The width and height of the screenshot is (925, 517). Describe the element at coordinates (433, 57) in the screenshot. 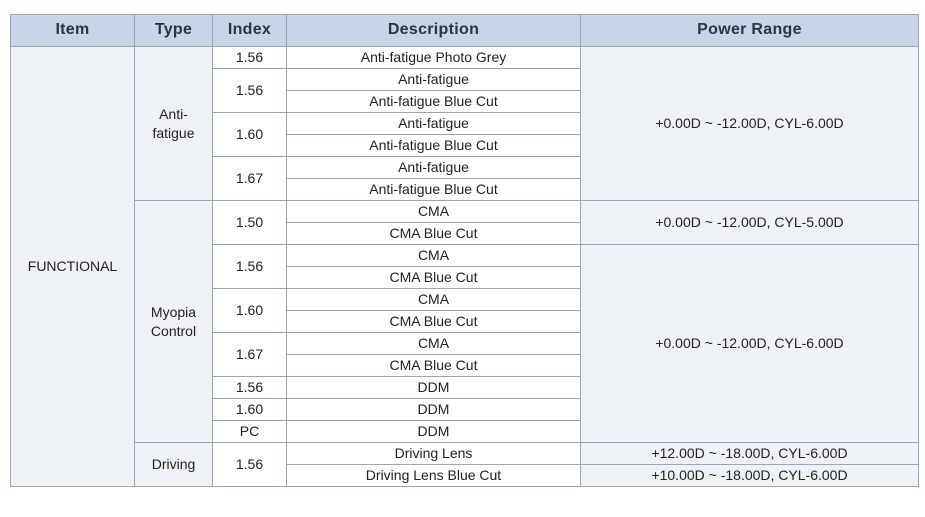

I see `description-cell: Anti-fatigue Photo Grey` at that location.